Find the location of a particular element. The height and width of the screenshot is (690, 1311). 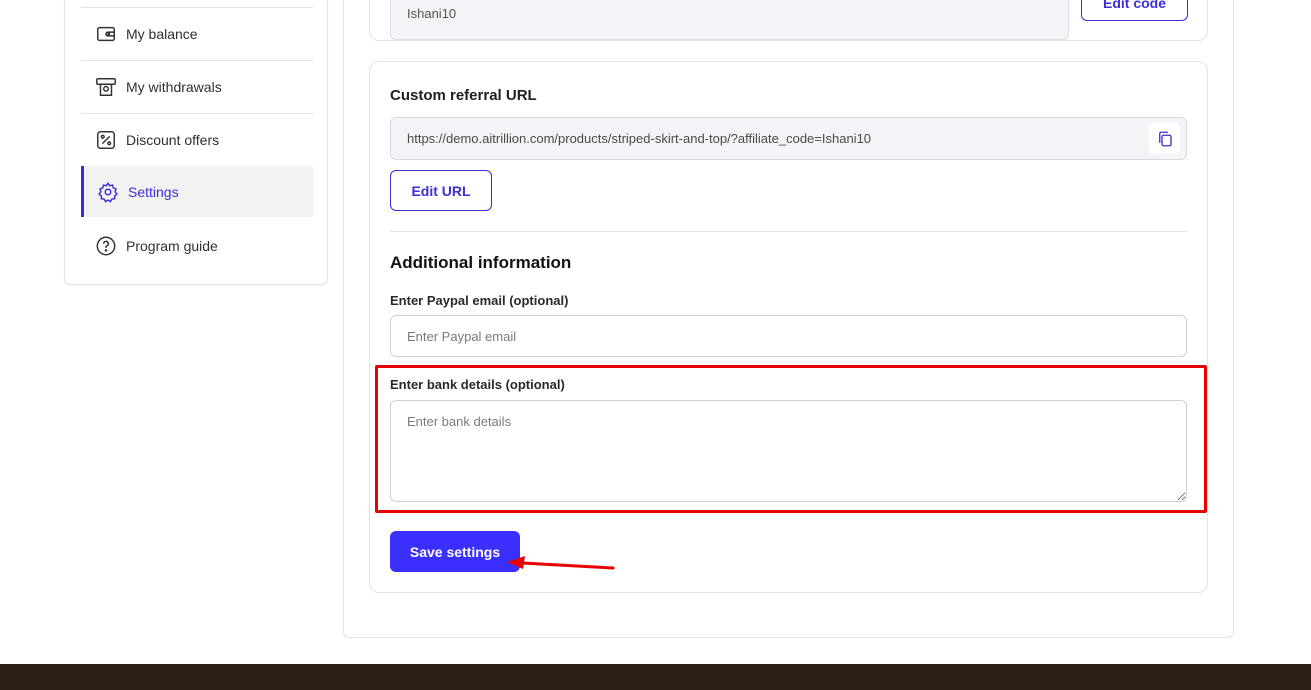

edit-code-button: Edit code is located at coordinates (1134, 10).